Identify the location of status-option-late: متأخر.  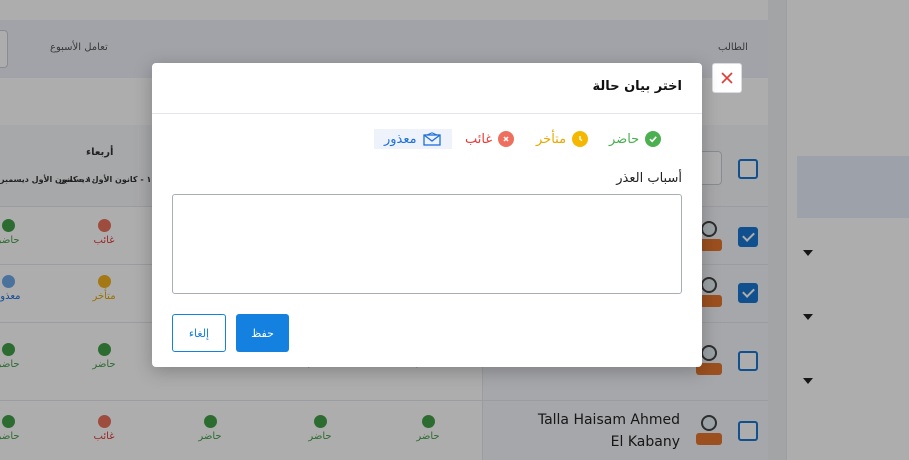
(562, 139).